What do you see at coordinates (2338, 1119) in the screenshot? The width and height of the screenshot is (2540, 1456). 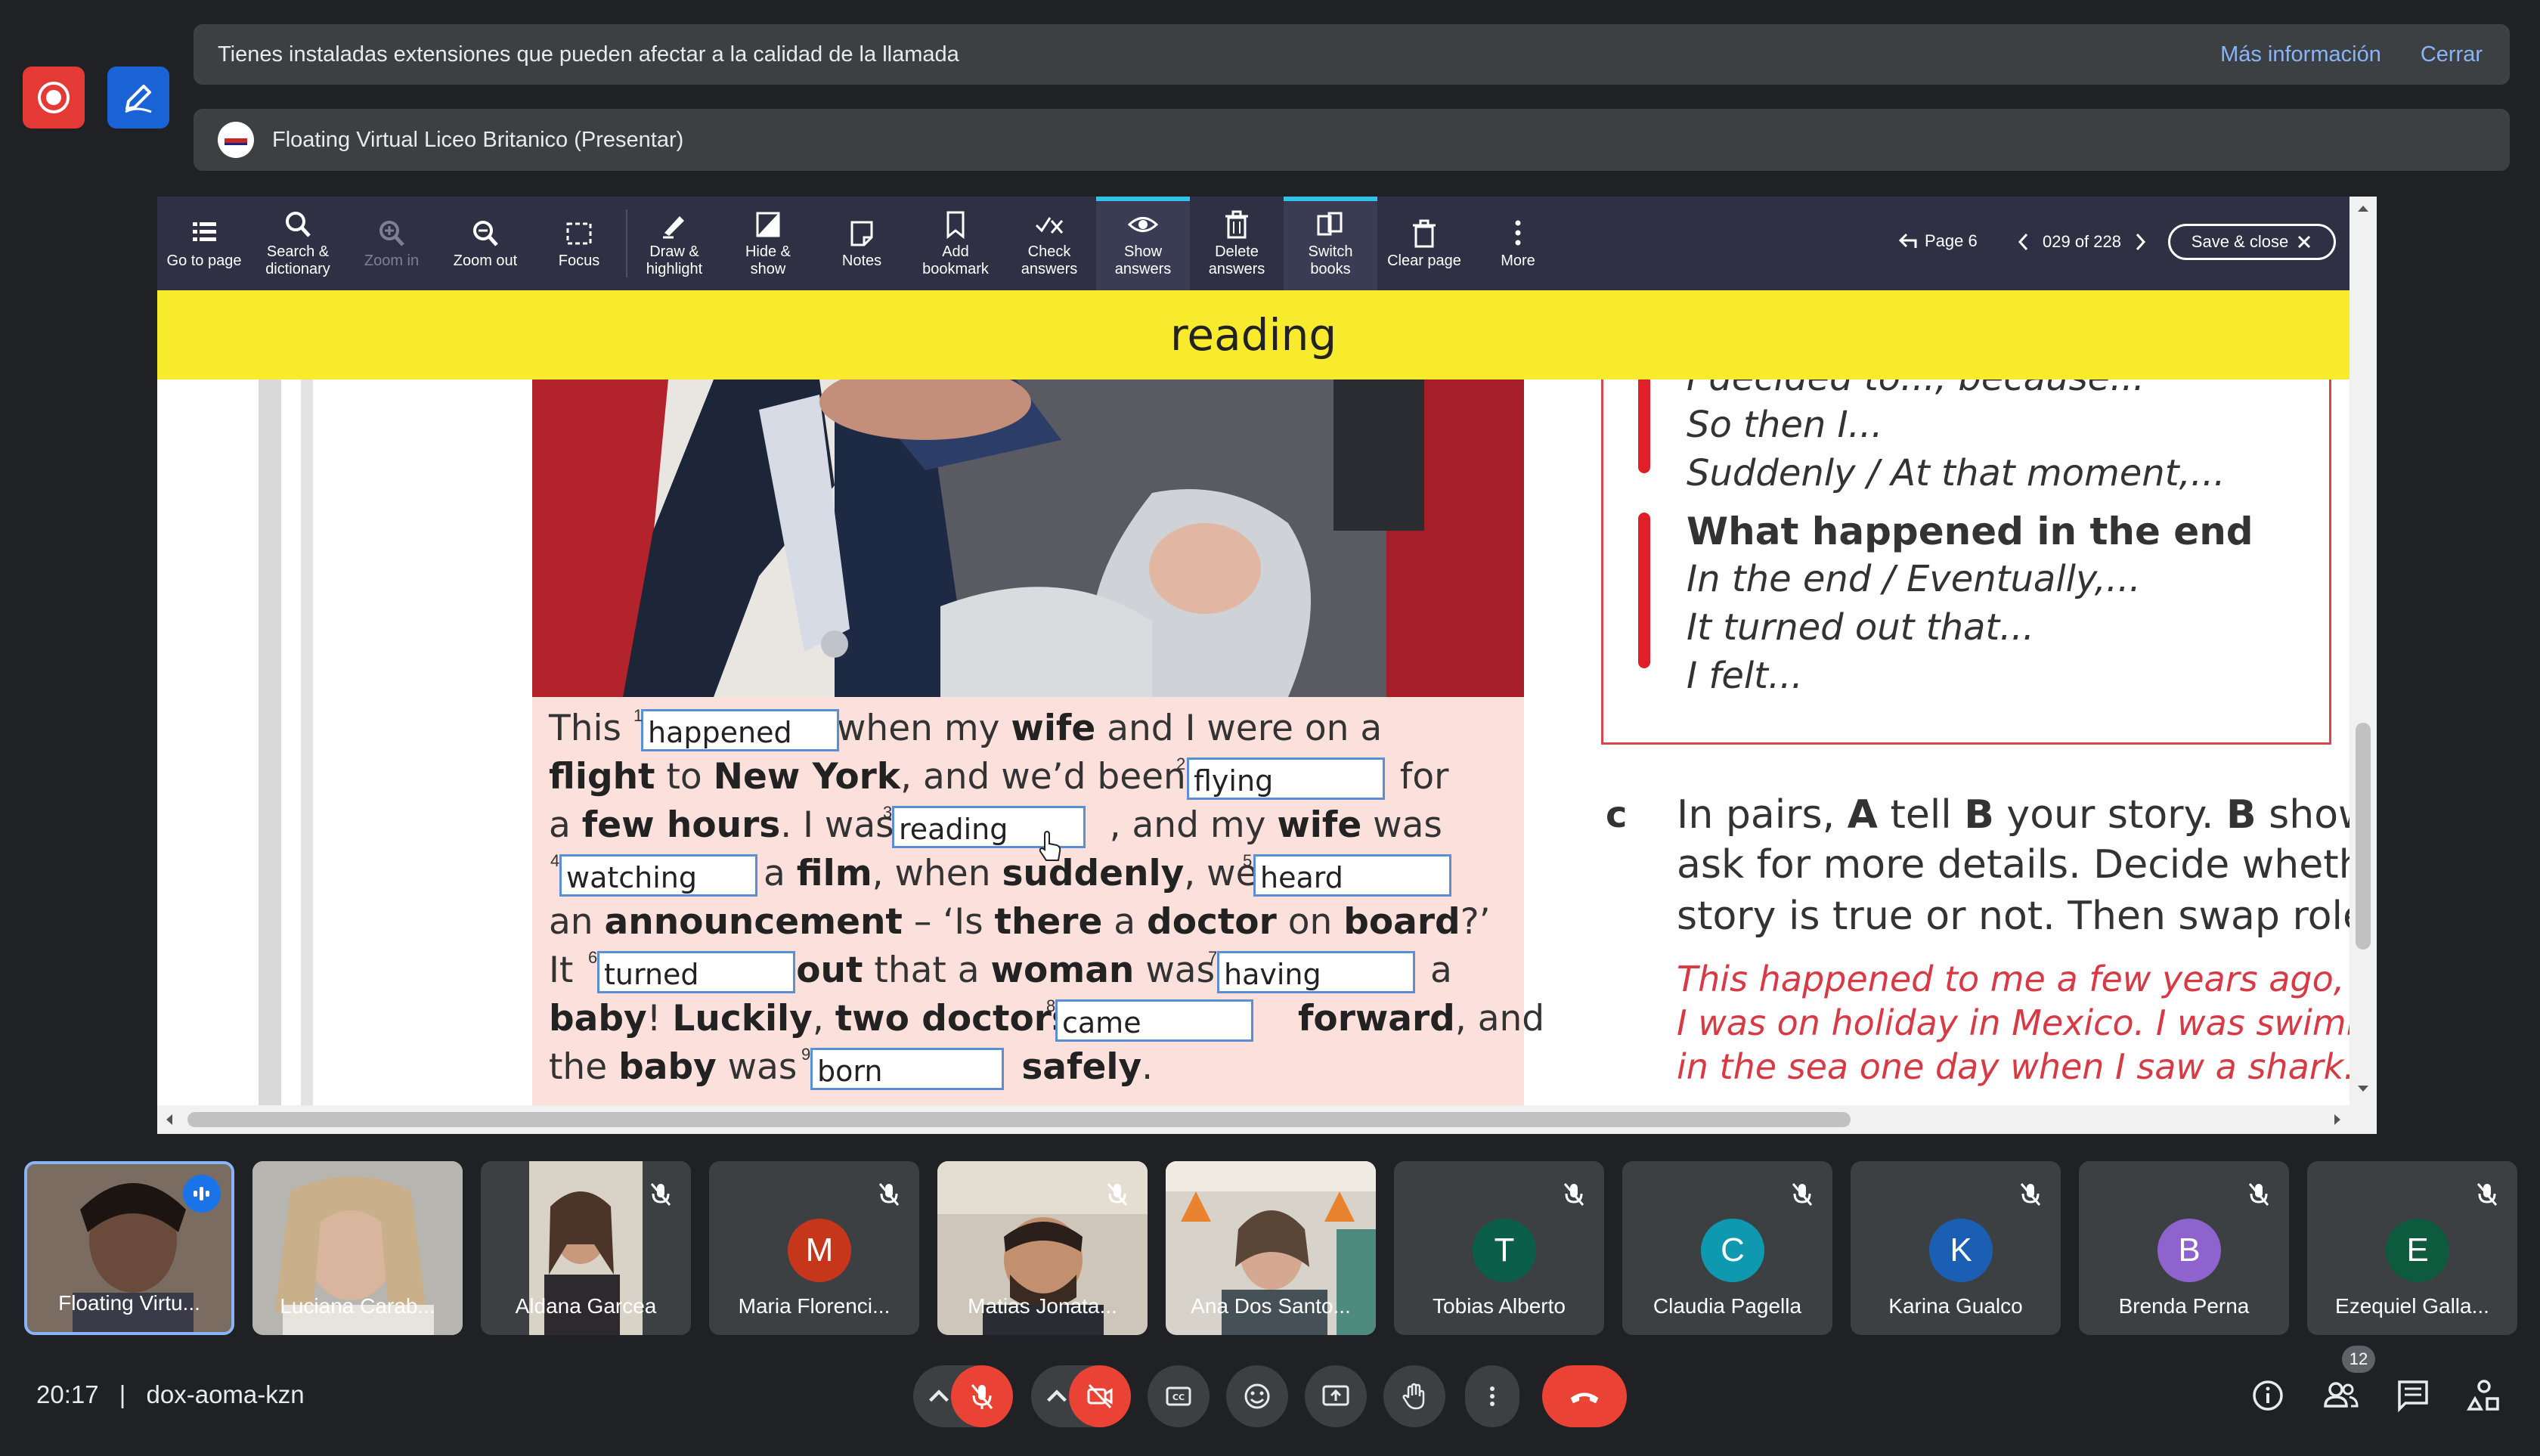 I see `scroll-right-icon` at bounding box center [2338, 1119].